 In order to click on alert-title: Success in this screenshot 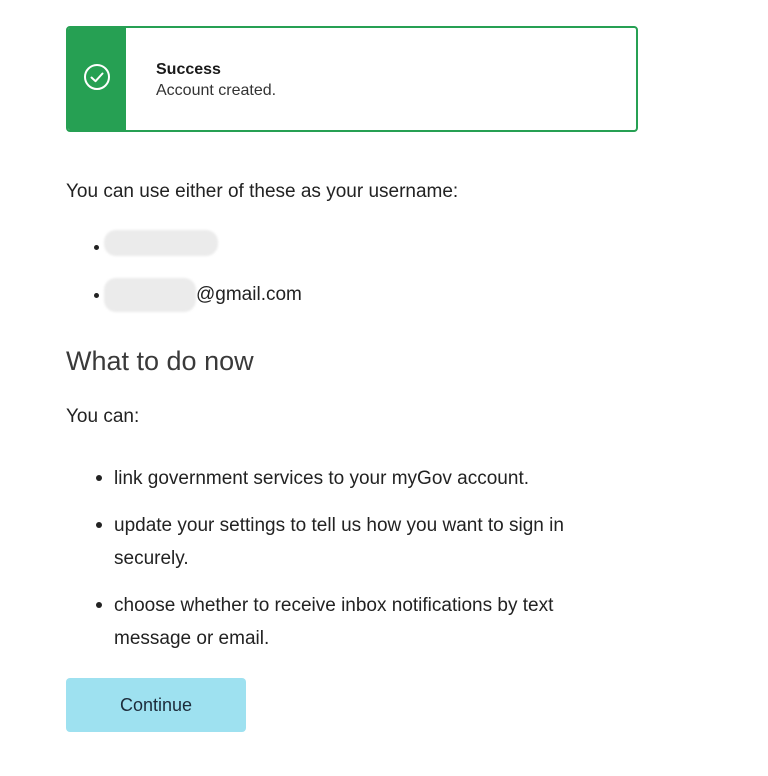, I will do `click(188, 69)`.